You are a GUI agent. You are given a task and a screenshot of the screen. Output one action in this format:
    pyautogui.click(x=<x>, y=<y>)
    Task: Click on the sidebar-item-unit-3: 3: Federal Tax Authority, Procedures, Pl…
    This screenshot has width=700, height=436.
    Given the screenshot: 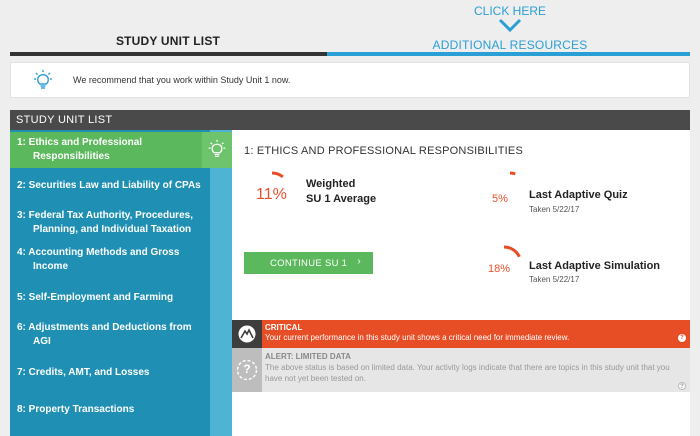 What is the action you would take?
    pyautogui.click(x=110, y=223)
    